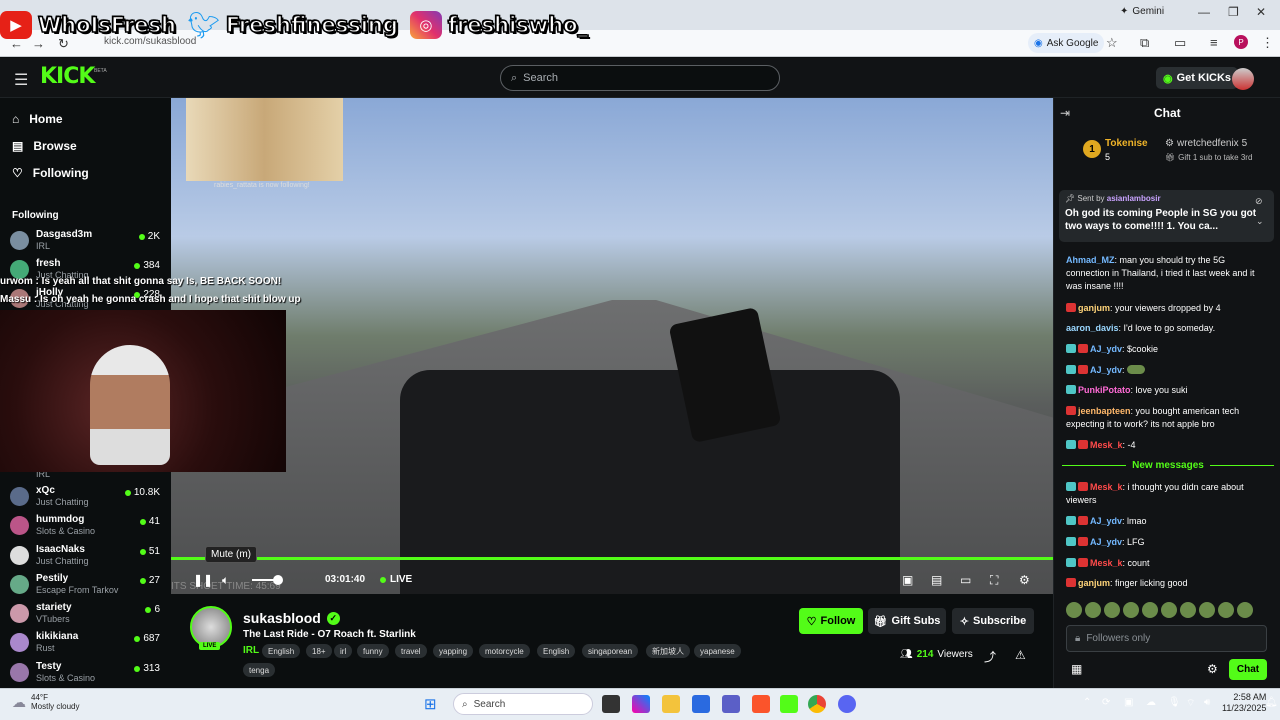 The width and height of the screenshot is (1280, 720). I want to click on get-kicks-button: ◉ Get KICKs, so click(1197, 78).